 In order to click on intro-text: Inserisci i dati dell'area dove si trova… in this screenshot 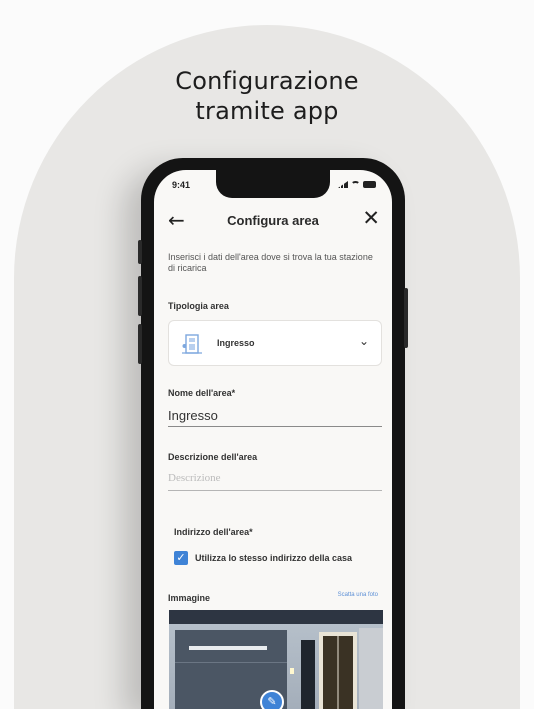, I will do `click(270, 262)`.